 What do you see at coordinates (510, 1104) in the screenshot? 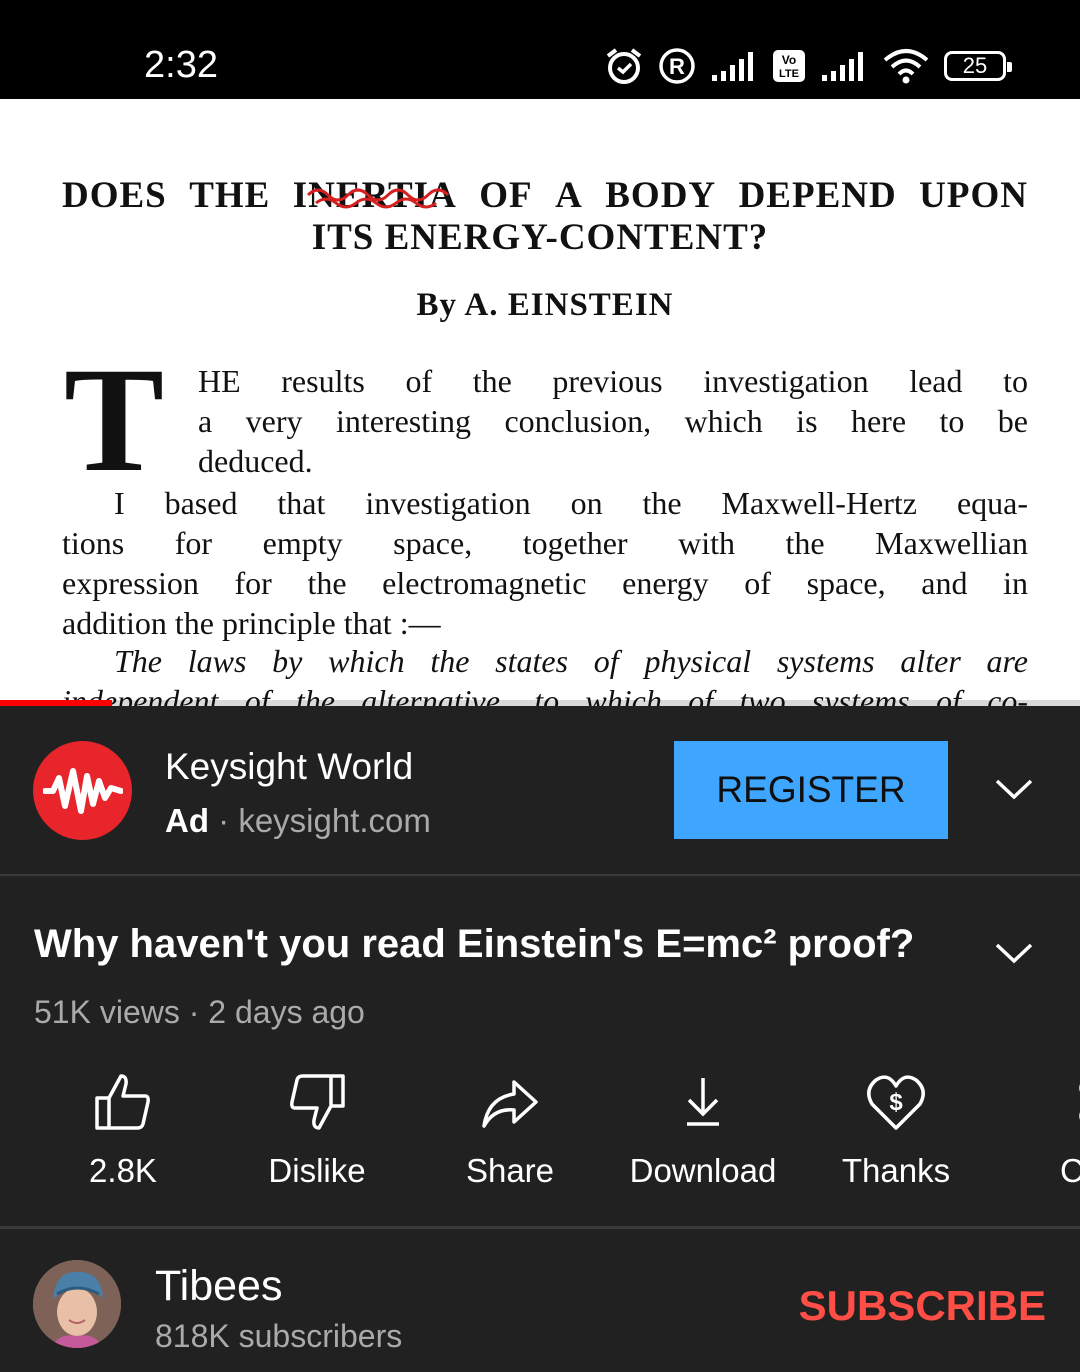
I see `share-icon` at bounding box center [510, 1104].